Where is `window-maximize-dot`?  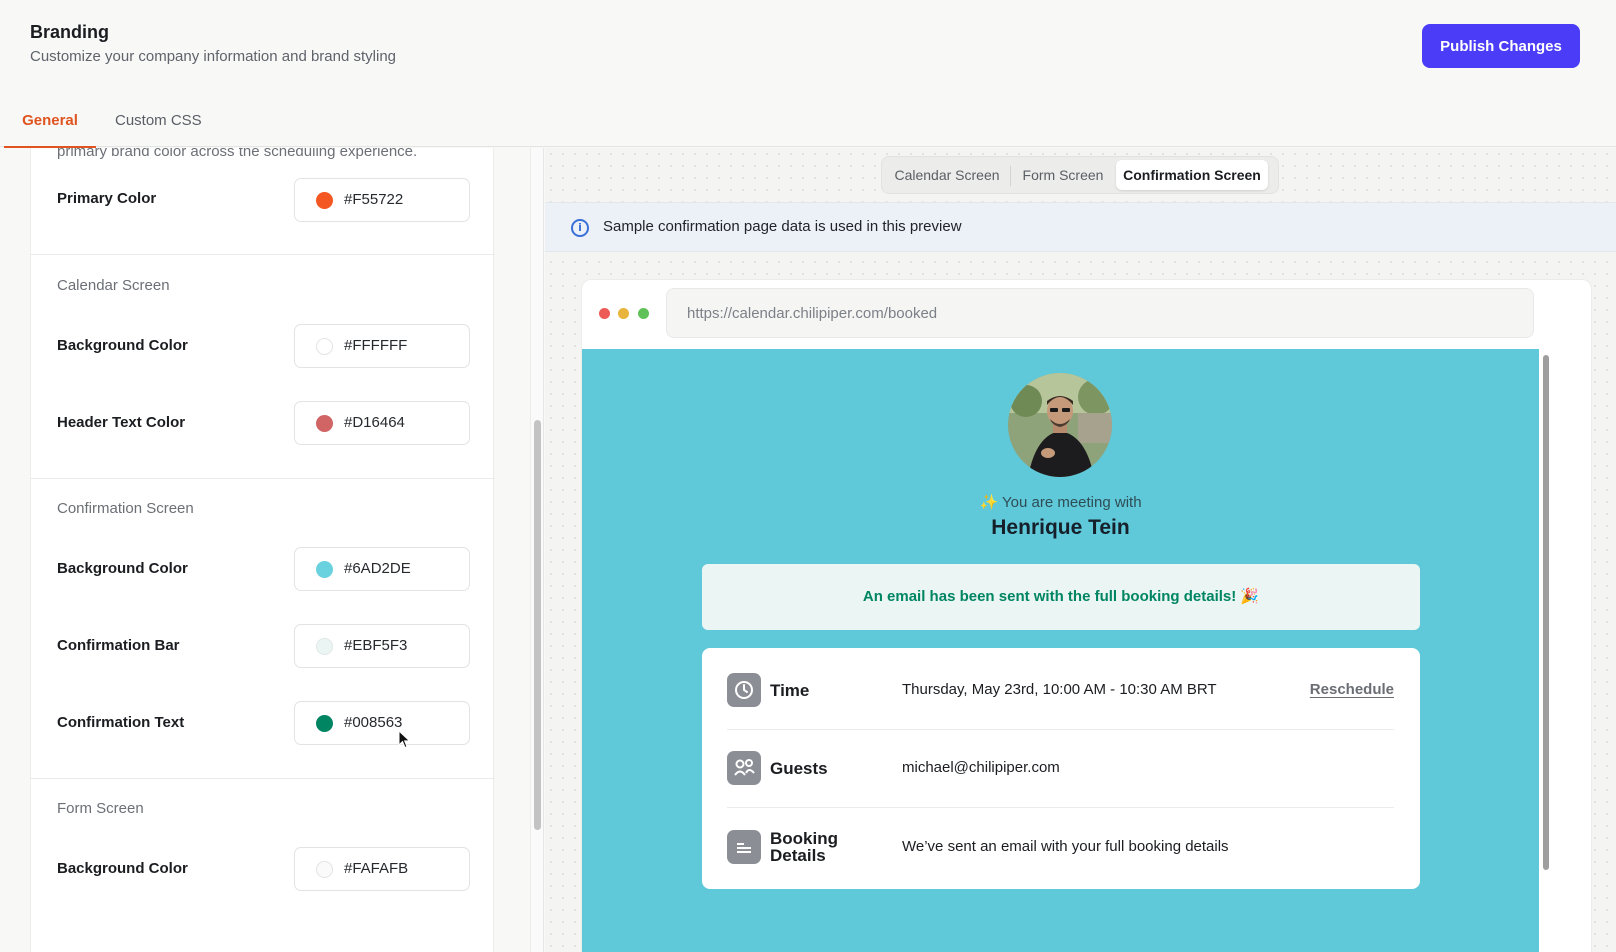
window-maximize-dot is located at coordinates (643, 313).